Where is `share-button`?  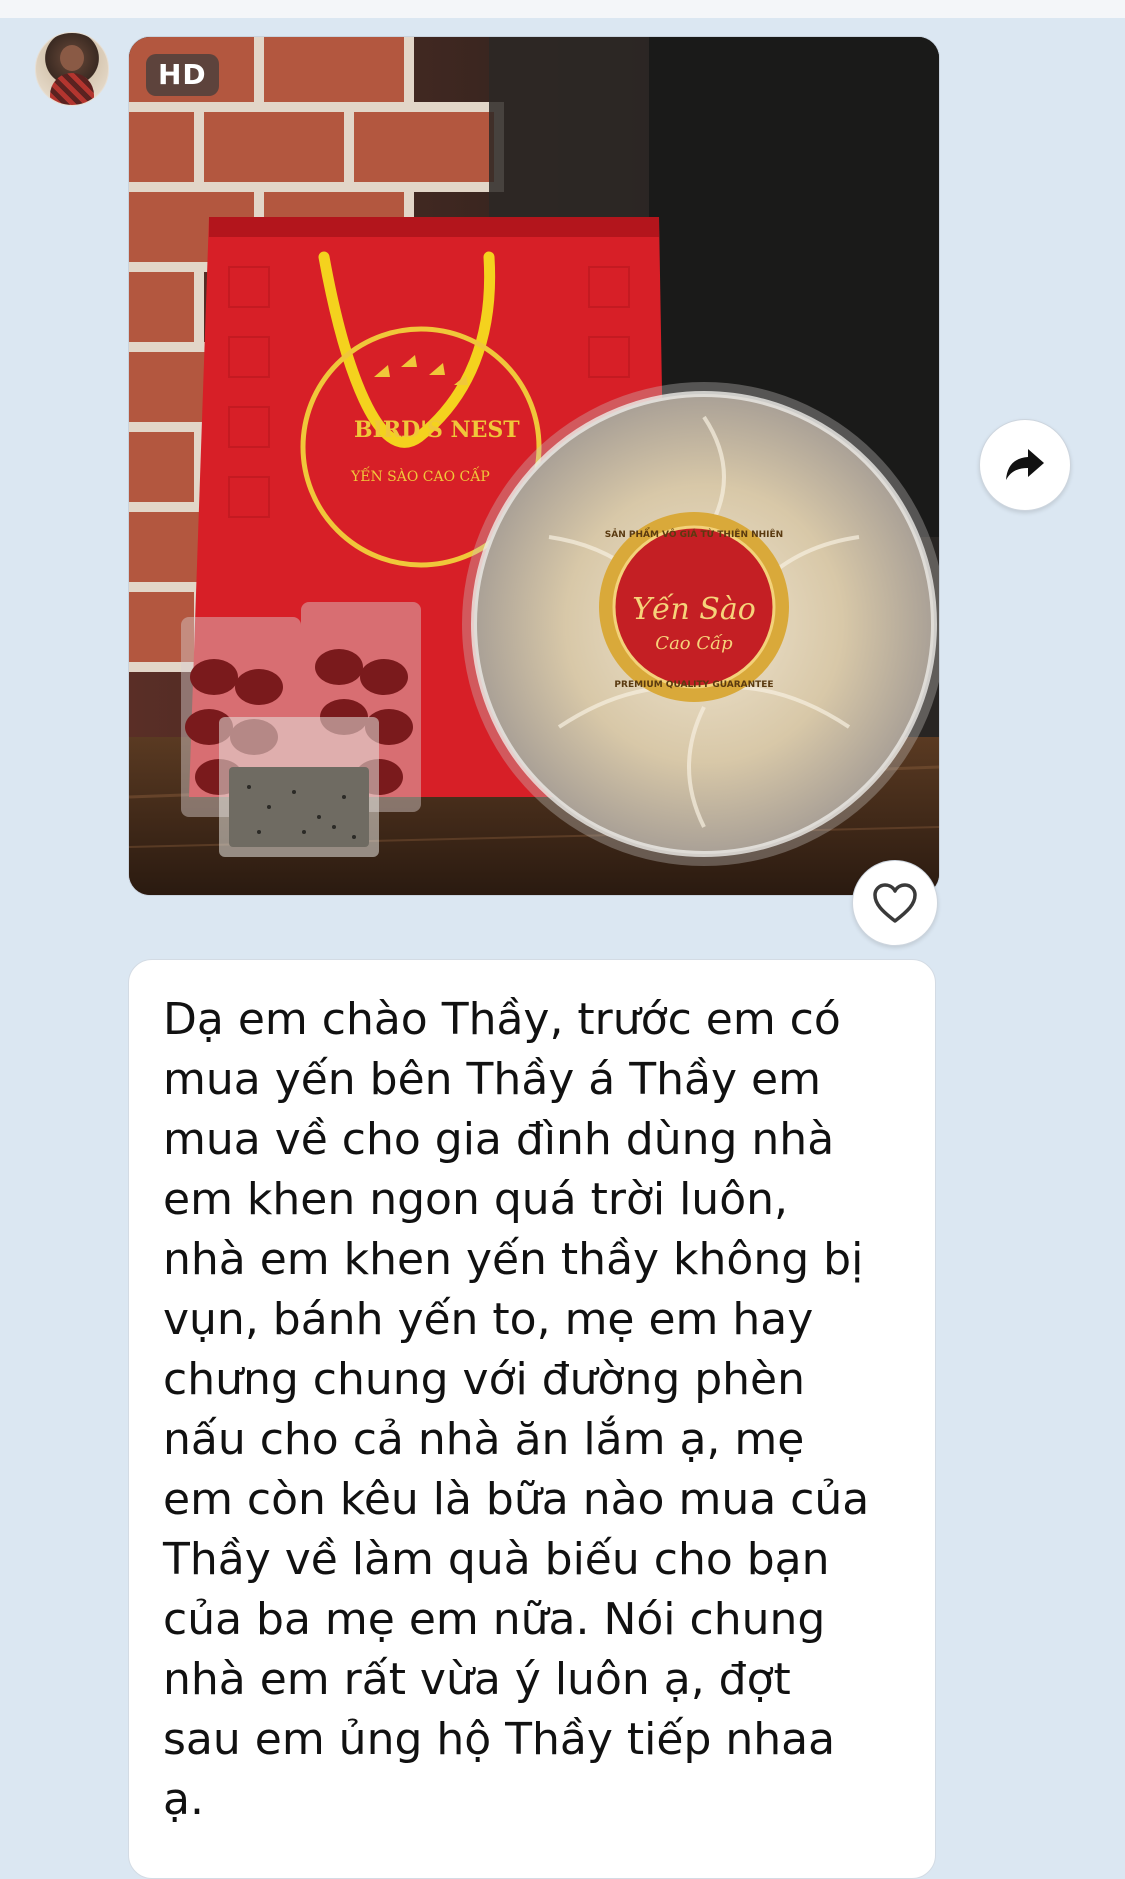 share-button is located at coordinates (1025, 465).